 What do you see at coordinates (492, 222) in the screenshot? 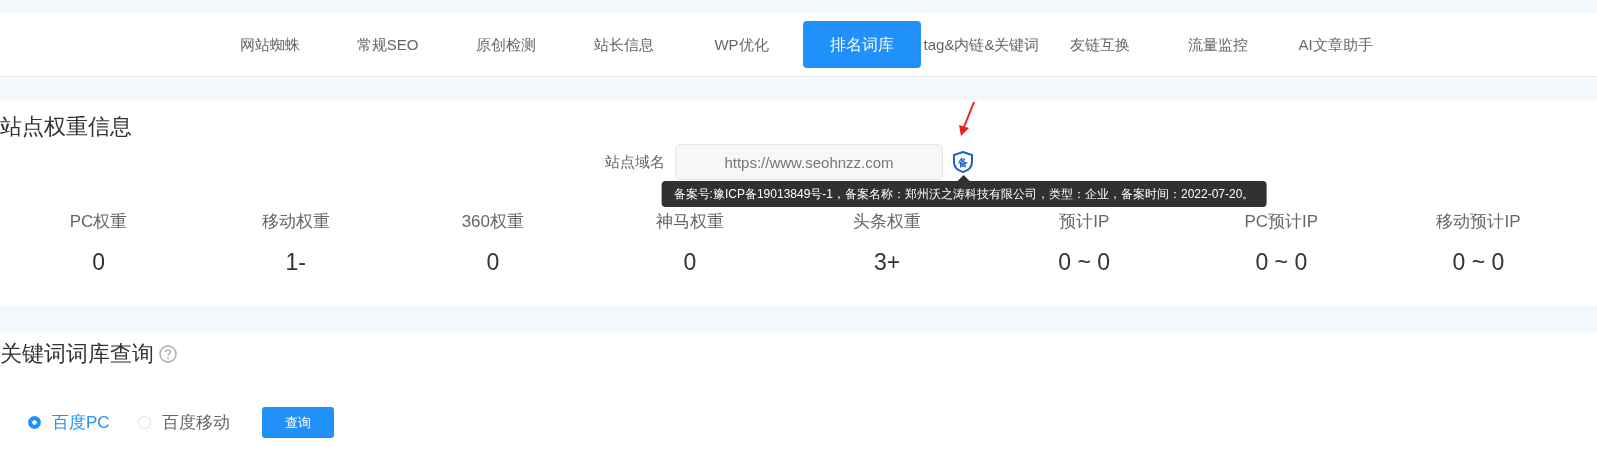
I see `stat-label: 360权重` at bounding box center [492, 222].